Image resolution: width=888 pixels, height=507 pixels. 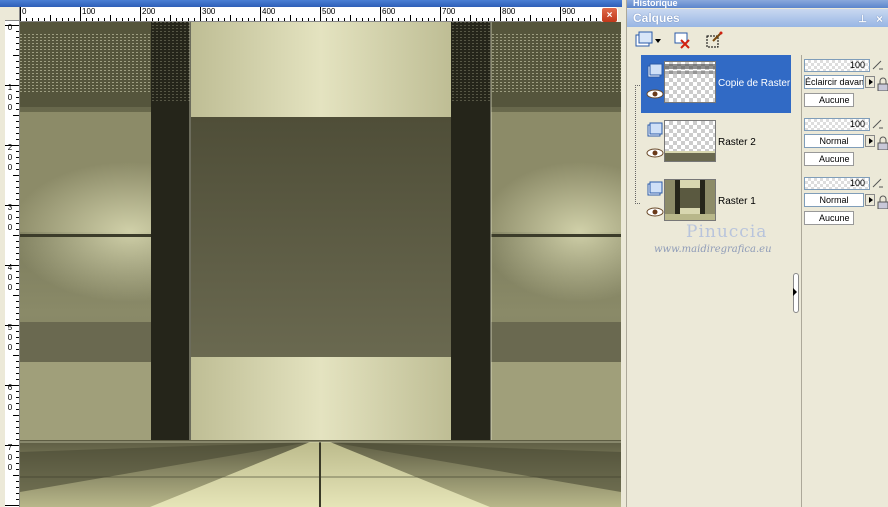 What do you see at coordinates (879, 19) in the screenshot?
I see `close-icon: ×` at bounding box center [879, 19].